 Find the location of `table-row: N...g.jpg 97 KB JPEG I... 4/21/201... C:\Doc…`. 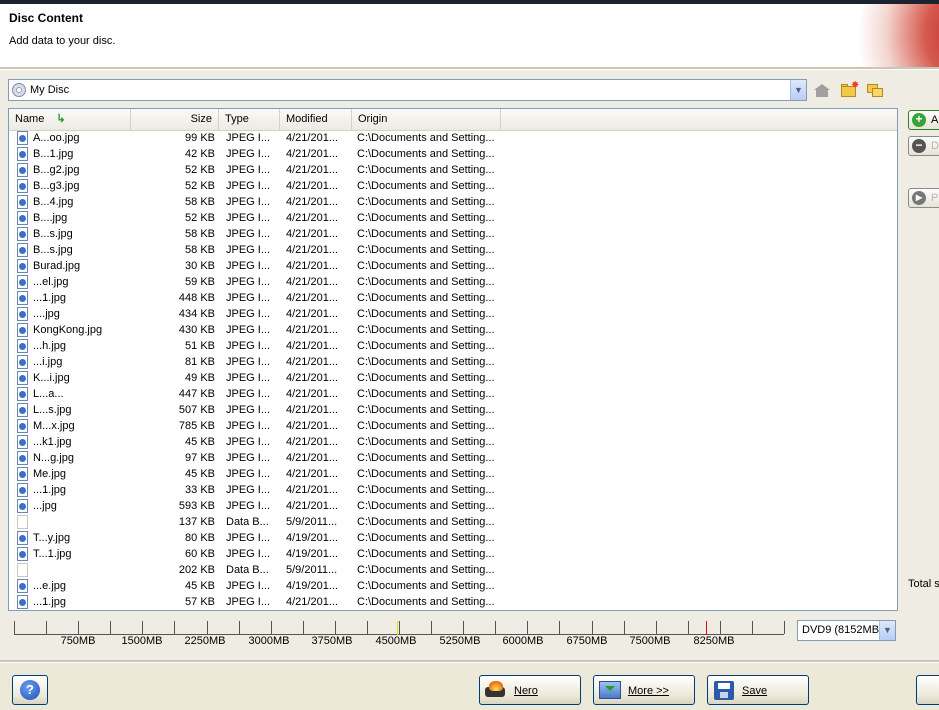

table-row: N...g.jpg 97 KB JPEG I... 4/21/201... C:\Doc… is located at coordinates (453, 458).